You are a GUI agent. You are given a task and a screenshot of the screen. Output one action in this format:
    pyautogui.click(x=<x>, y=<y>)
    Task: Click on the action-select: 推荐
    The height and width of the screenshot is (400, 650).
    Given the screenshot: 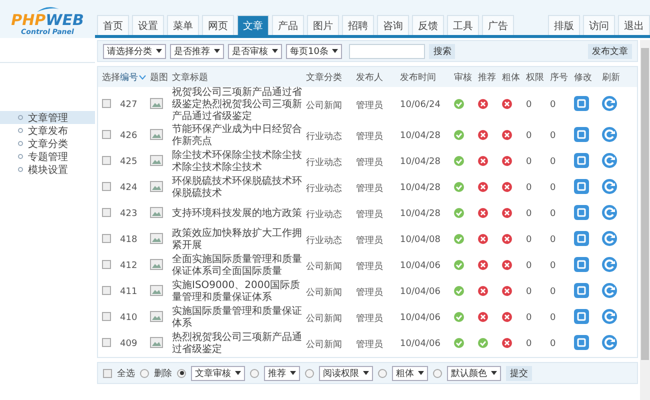 What is the action you would take?
    pyautogui.click(x=282, y=373)
    